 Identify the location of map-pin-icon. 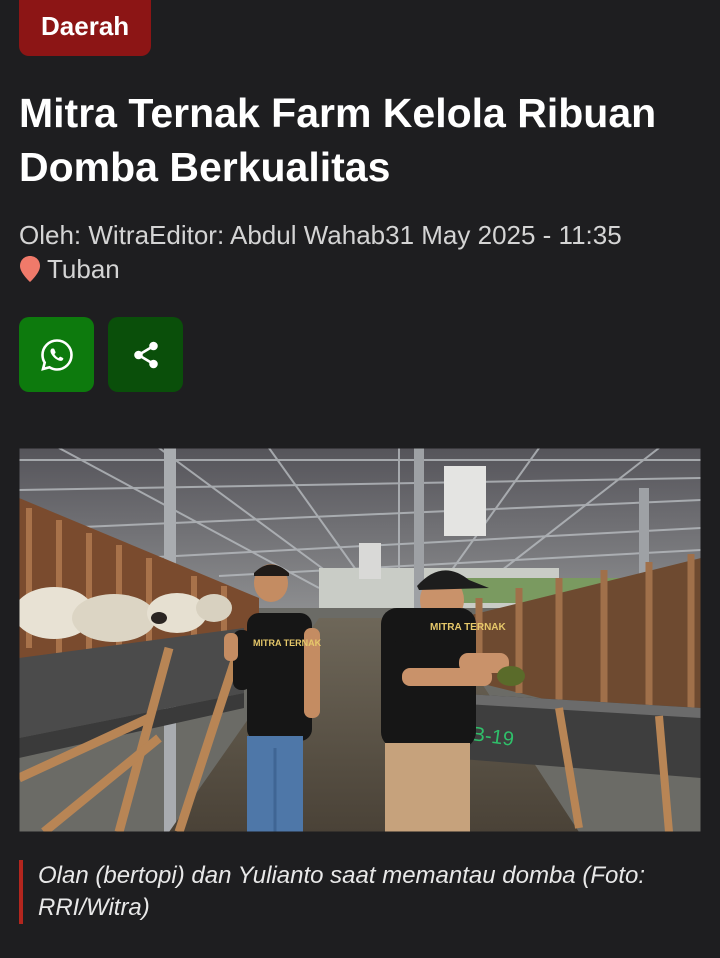
(30, 269).